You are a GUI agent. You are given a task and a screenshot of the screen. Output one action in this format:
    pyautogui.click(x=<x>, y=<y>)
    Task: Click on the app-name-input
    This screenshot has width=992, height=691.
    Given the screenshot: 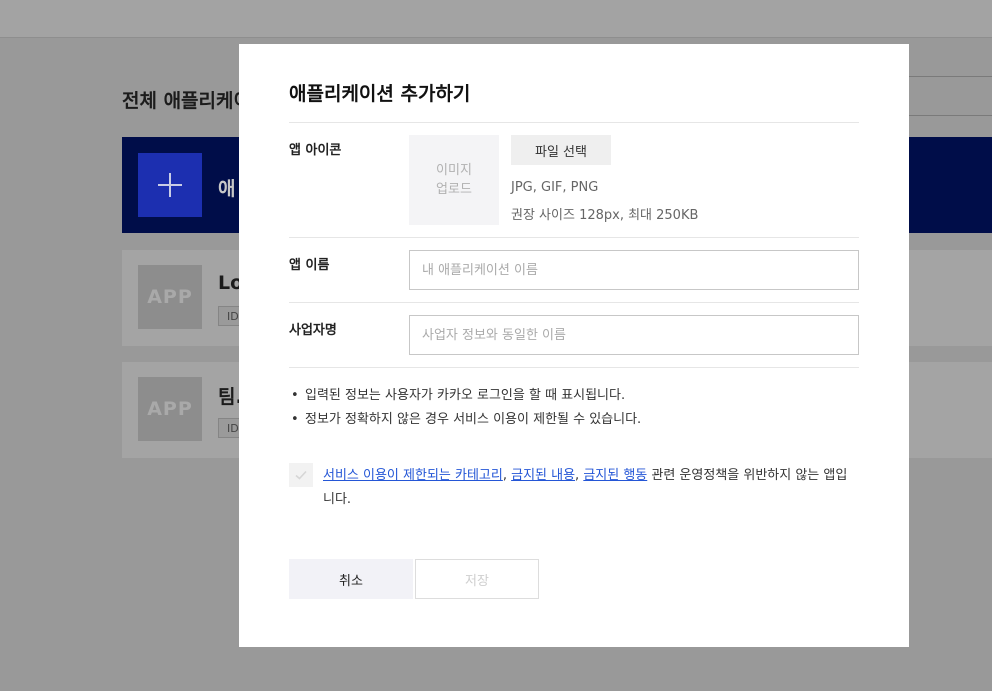 What is the action you would take?
    pyautogui.click(x=634, y=270)
    